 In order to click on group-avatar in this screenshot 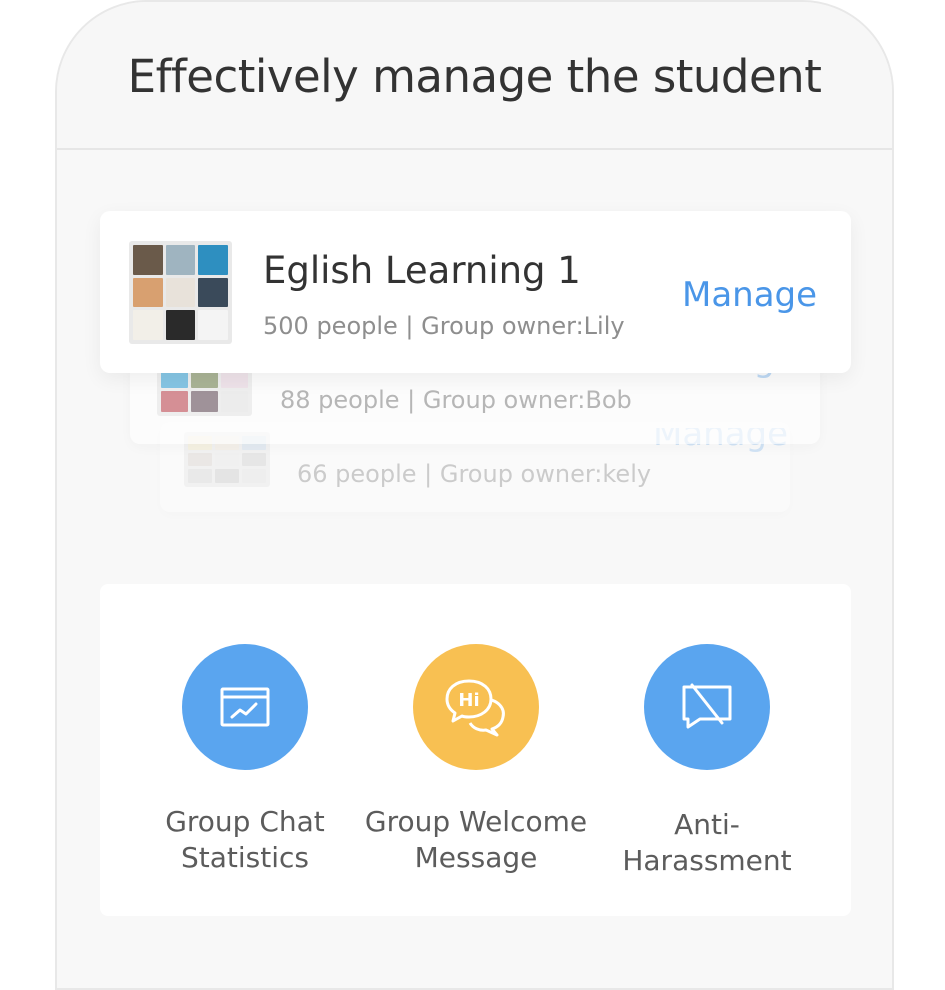, I will do `click(180, 292)`.